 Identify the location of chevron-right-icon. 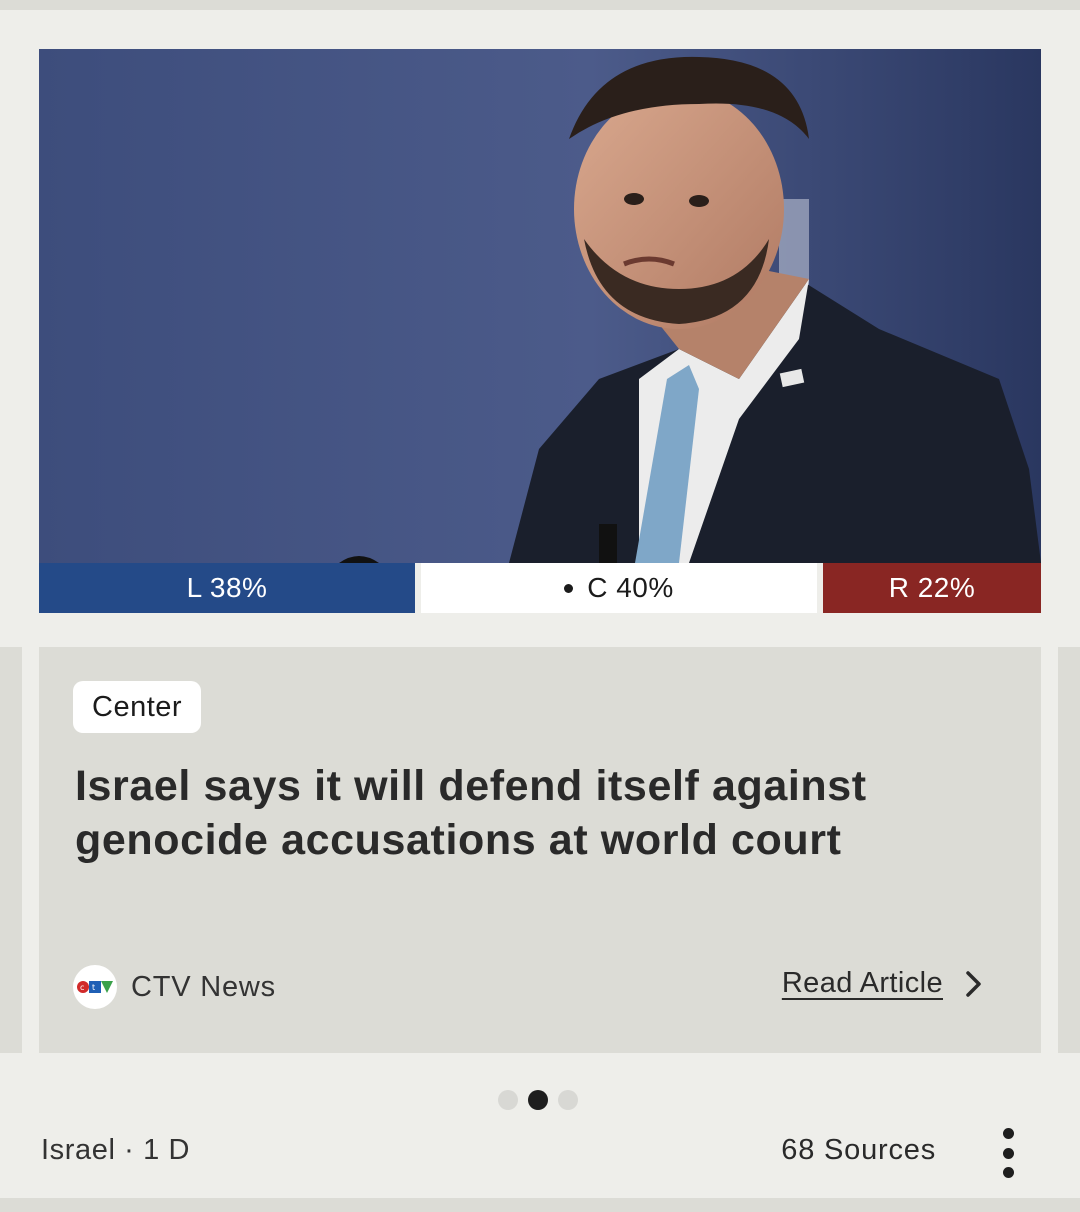
(974, 984).